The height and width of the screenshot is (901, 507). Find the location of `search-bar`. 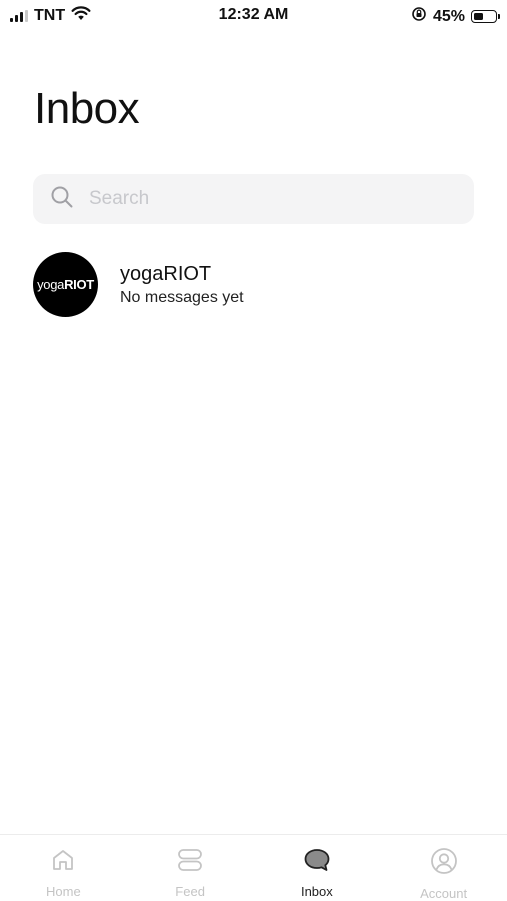

search-bar is located at coordinates (253, 199).